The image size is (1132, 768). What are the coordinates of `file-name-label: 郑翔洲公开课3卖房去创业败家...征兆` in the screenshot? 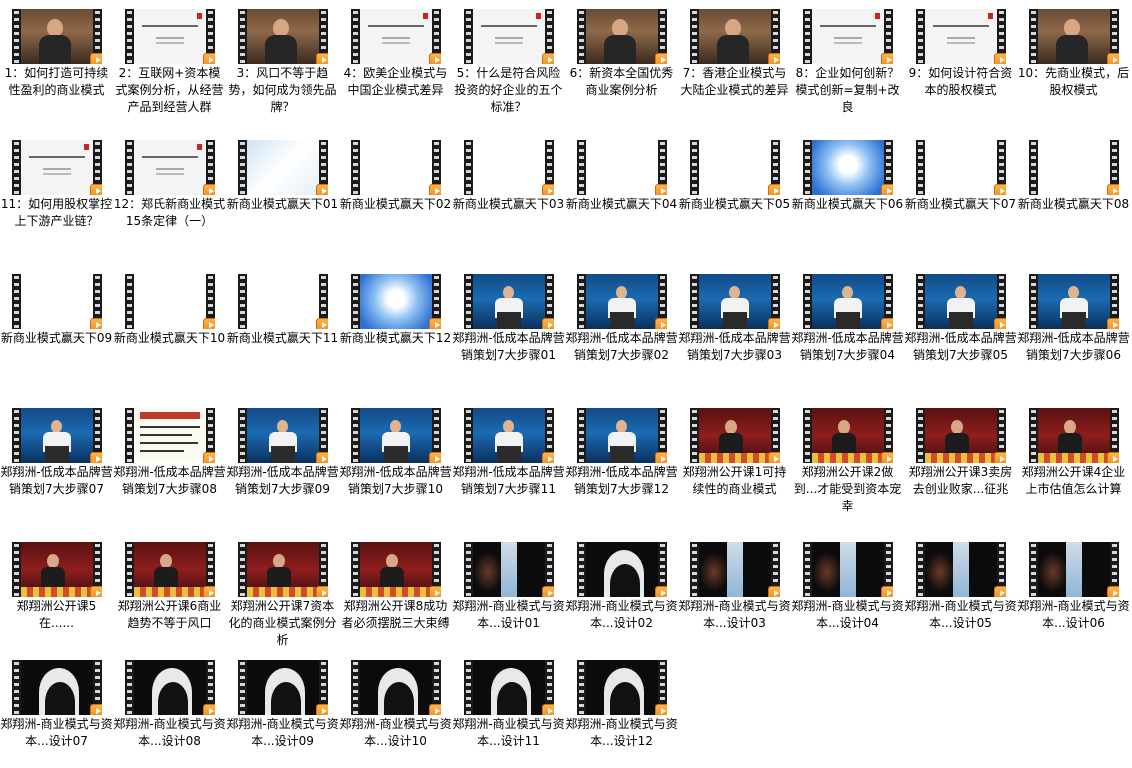 It's located at (960, 480).